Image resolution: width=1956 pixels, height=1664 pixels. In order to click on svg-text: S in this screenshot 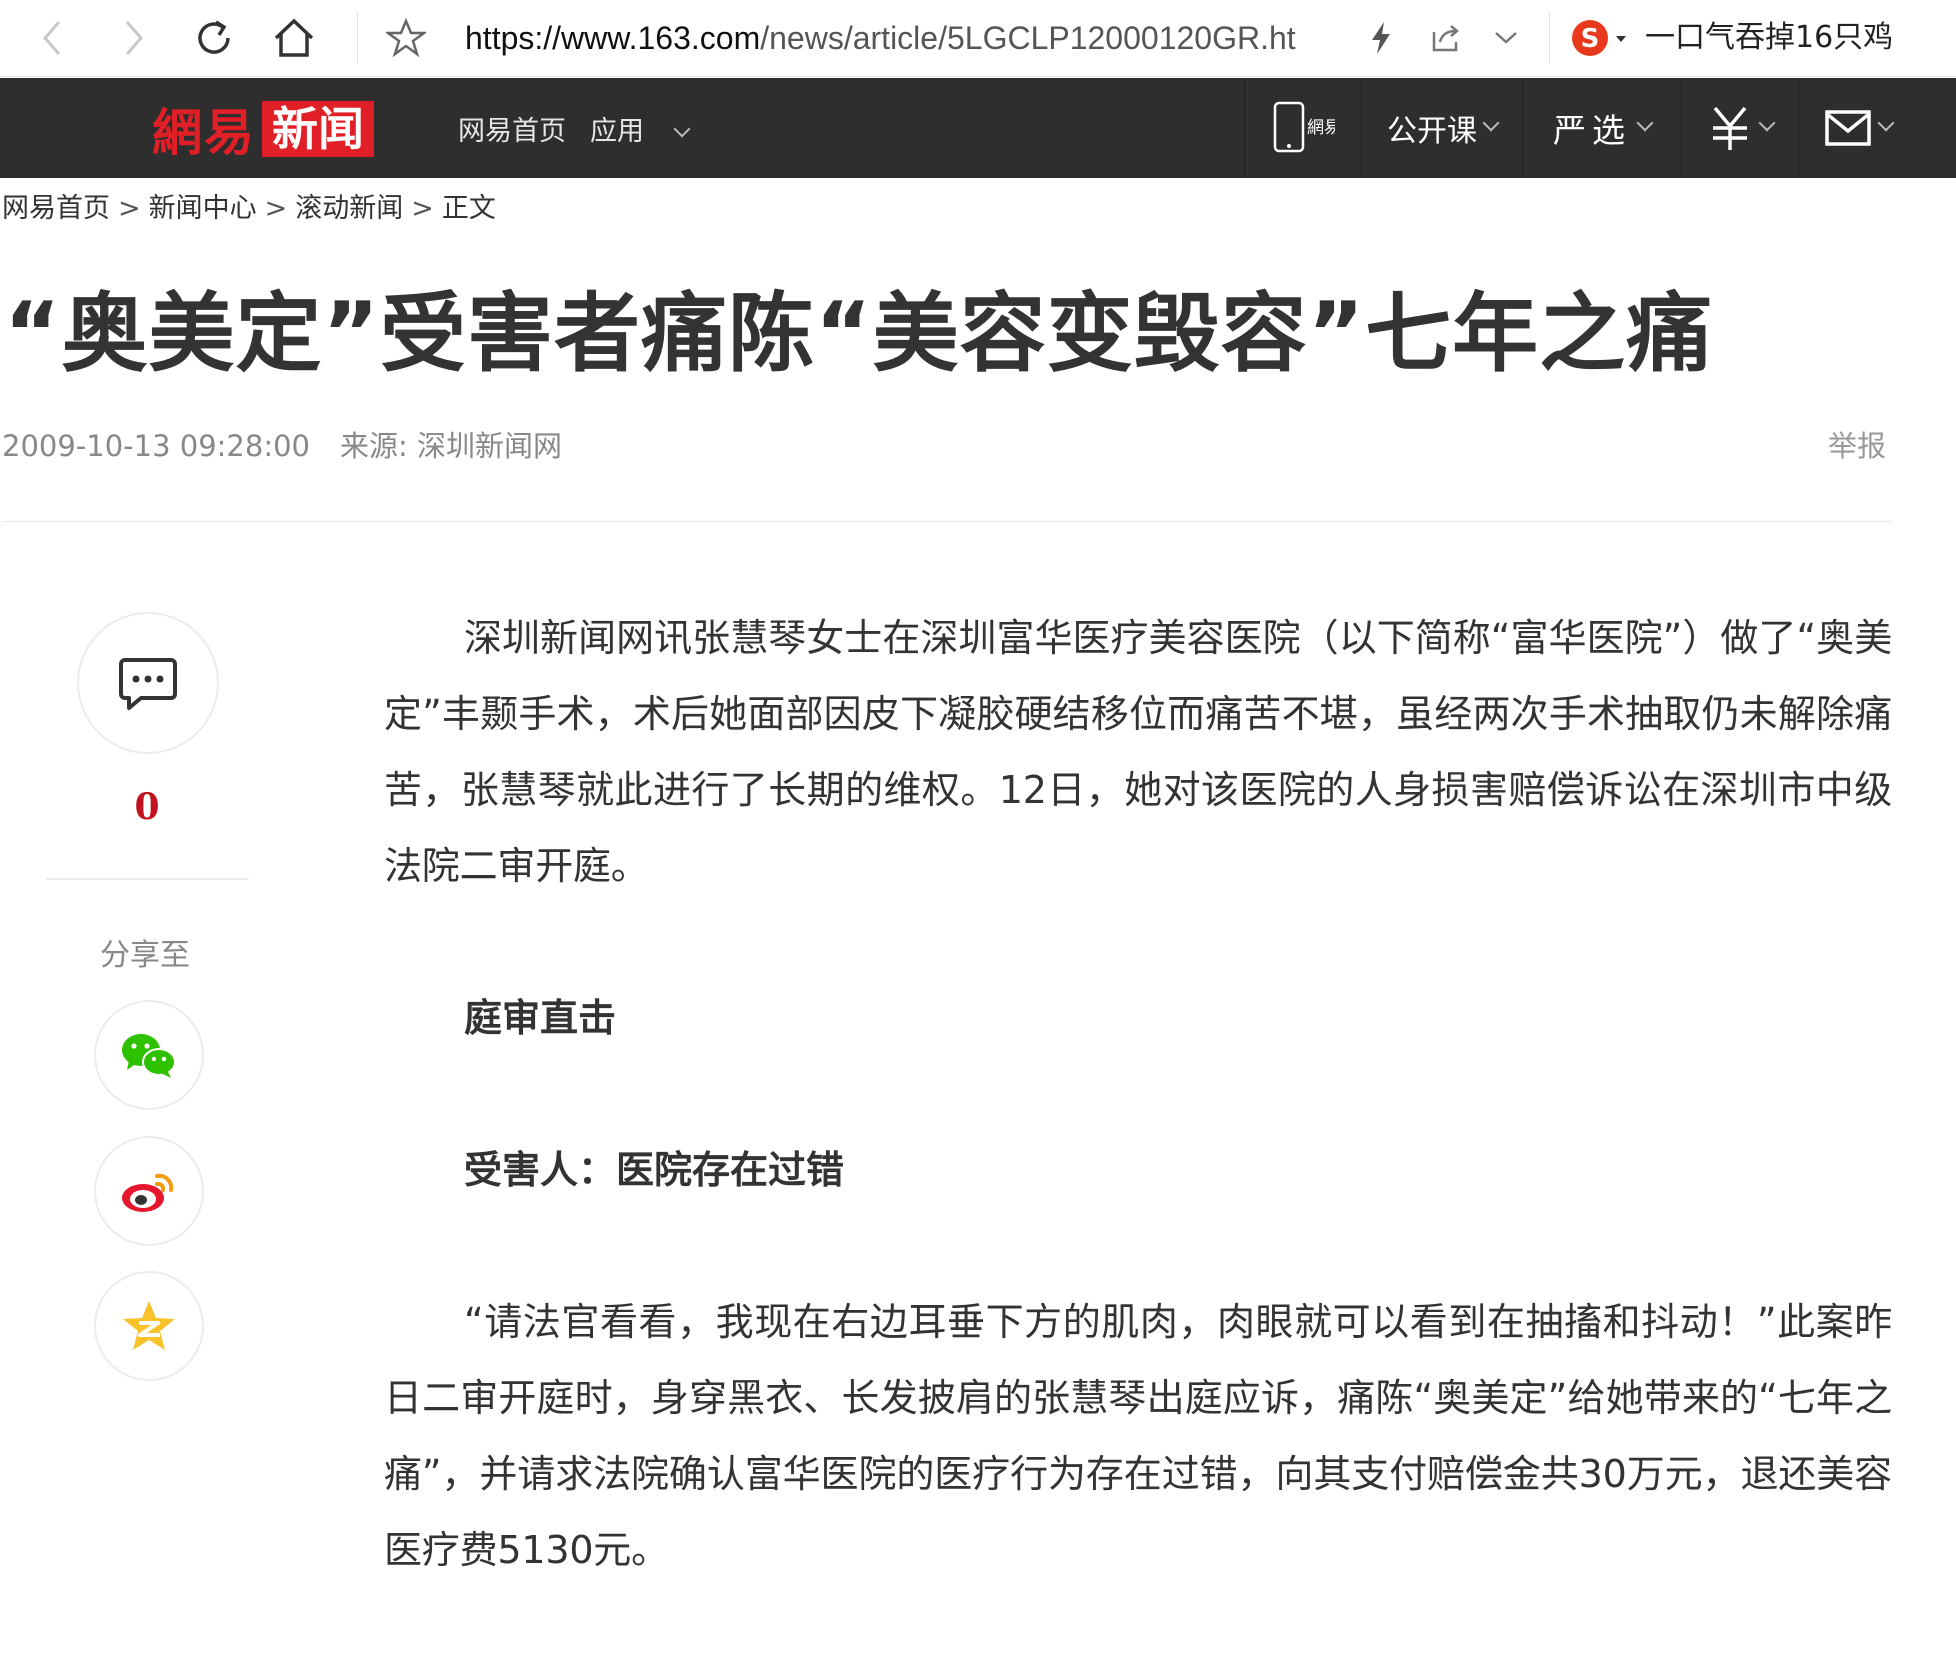, I will do `click(1590, 39)`.